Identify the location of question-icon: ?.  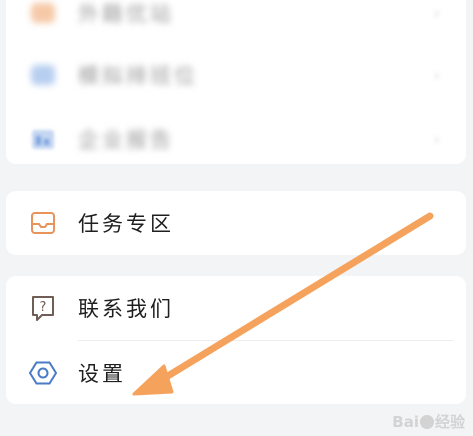
(43, 308).